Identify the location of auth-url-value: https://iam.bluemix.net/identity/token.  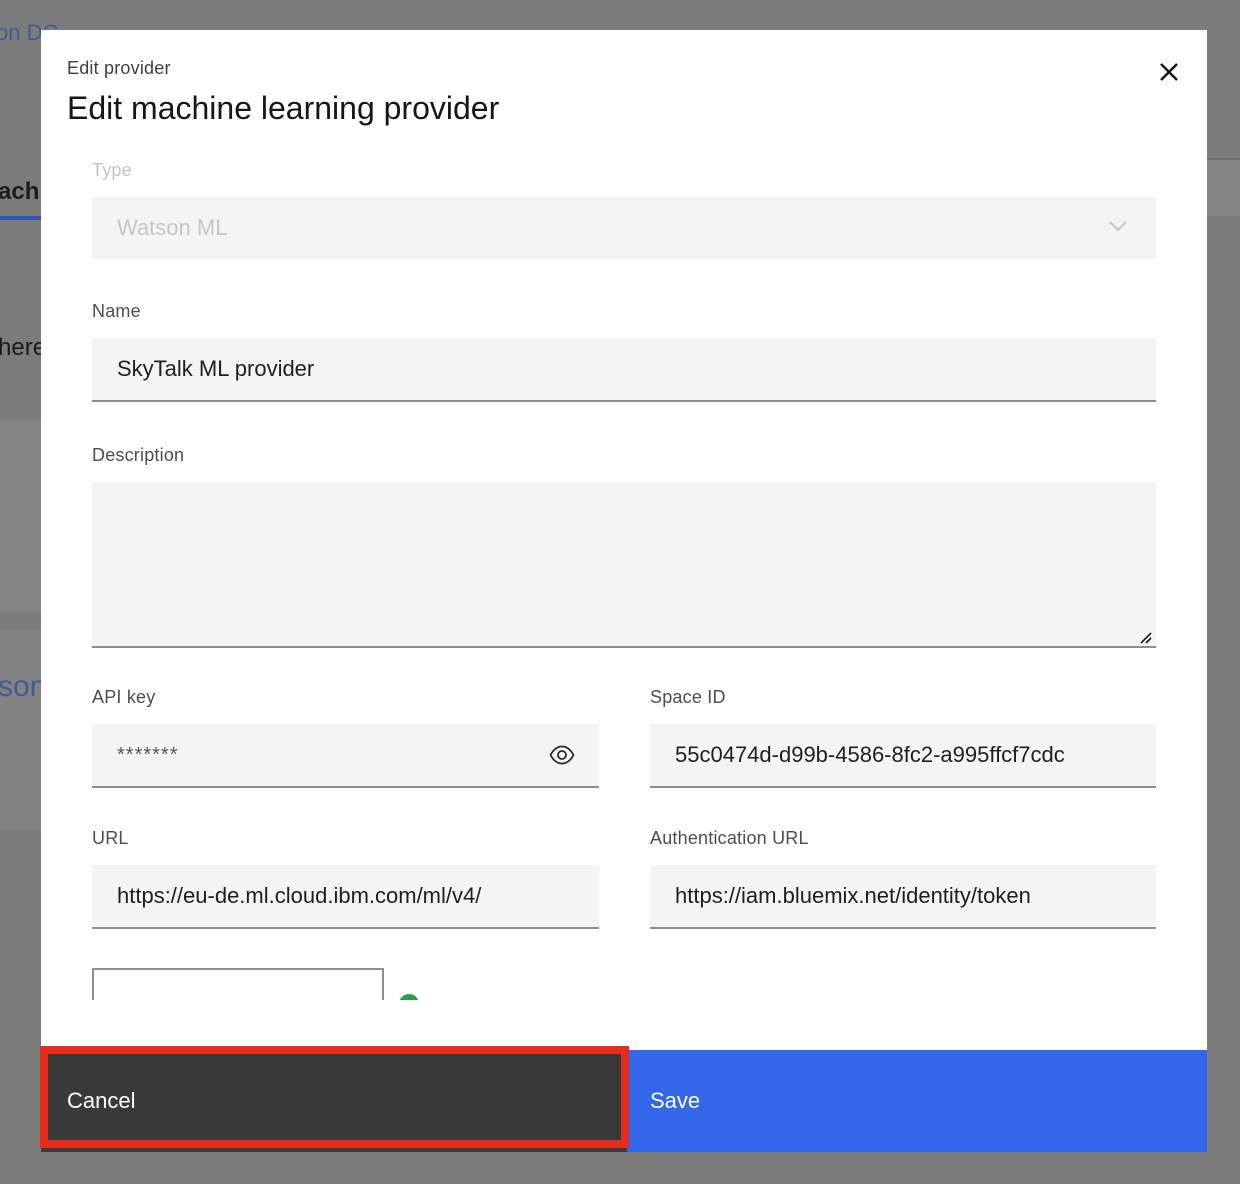
(853, 895).